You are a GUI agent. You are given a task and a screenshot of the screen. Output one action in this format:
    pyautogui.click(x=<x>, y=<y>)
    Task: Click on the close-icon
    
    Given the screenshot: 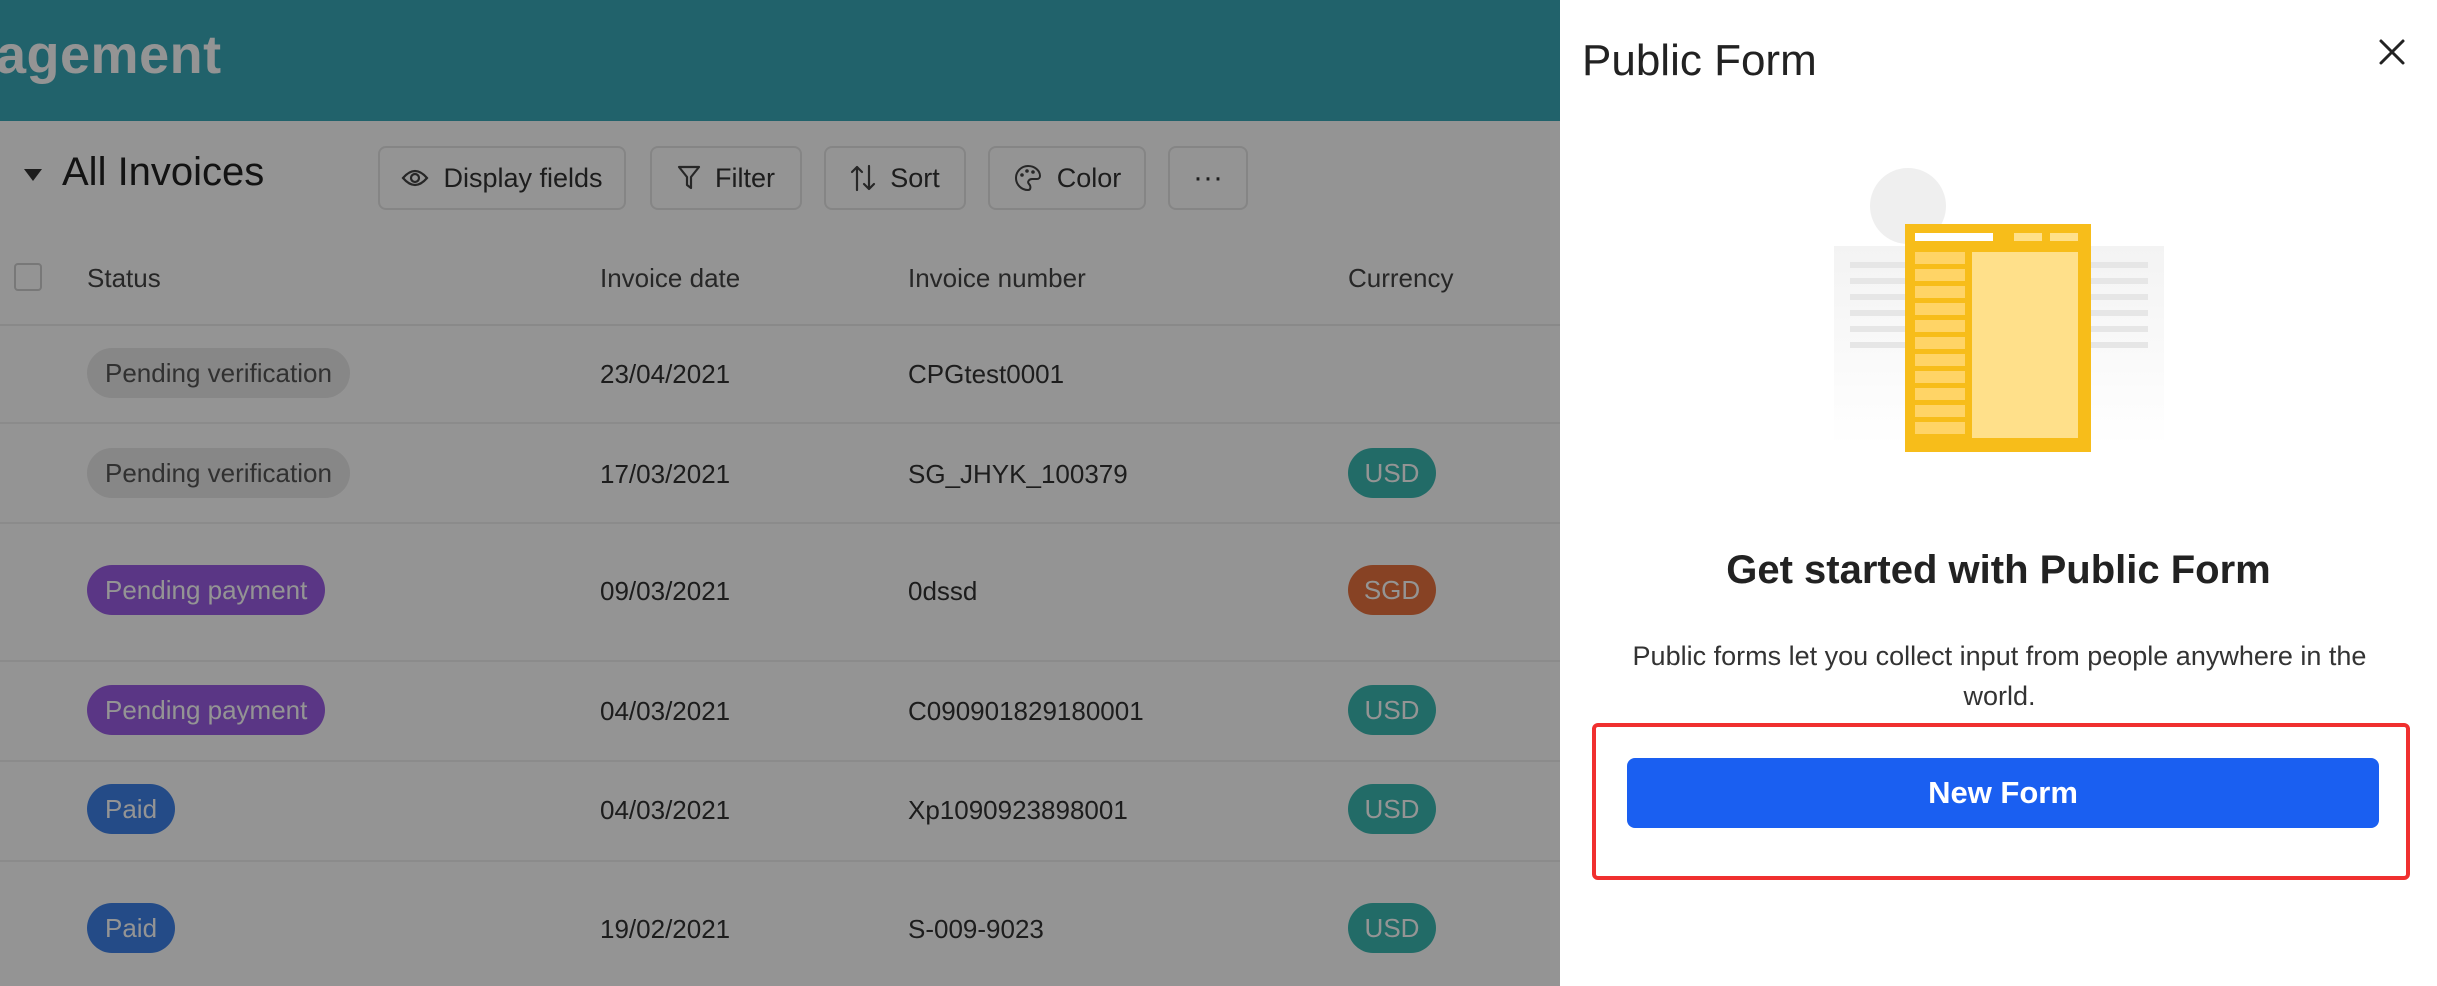 What is the action you would take?
    pyautogui.click(x=2392, y=52)
    